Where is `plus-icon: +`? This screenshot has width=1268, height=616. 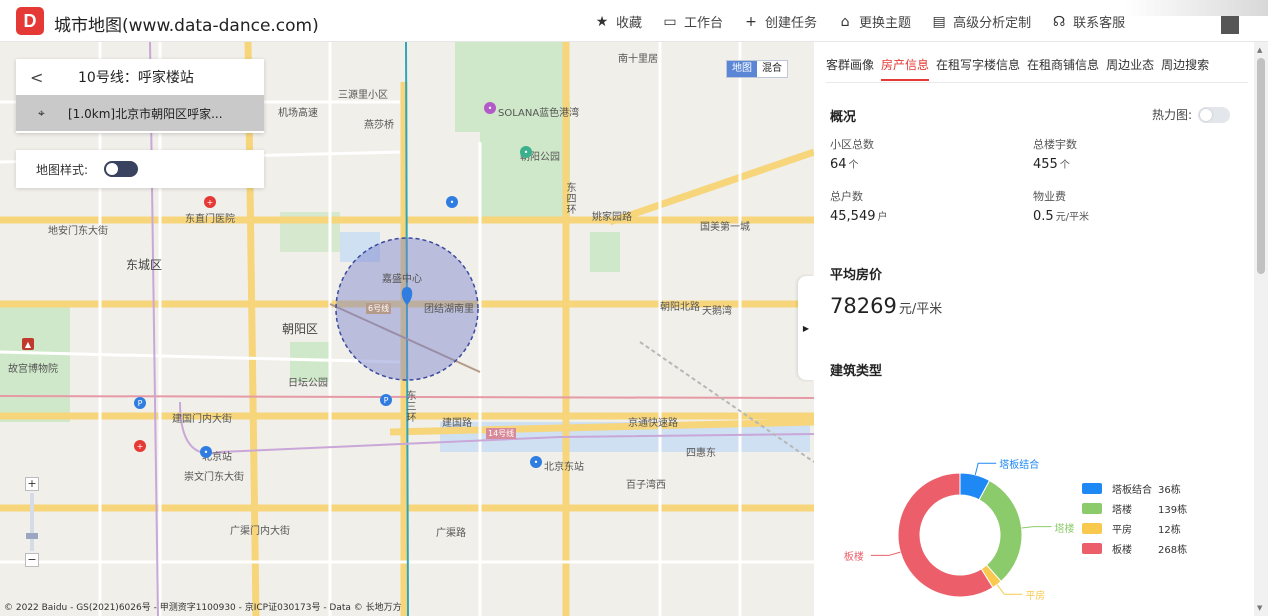 plus-icon: + is located at coordinates (751, 21).